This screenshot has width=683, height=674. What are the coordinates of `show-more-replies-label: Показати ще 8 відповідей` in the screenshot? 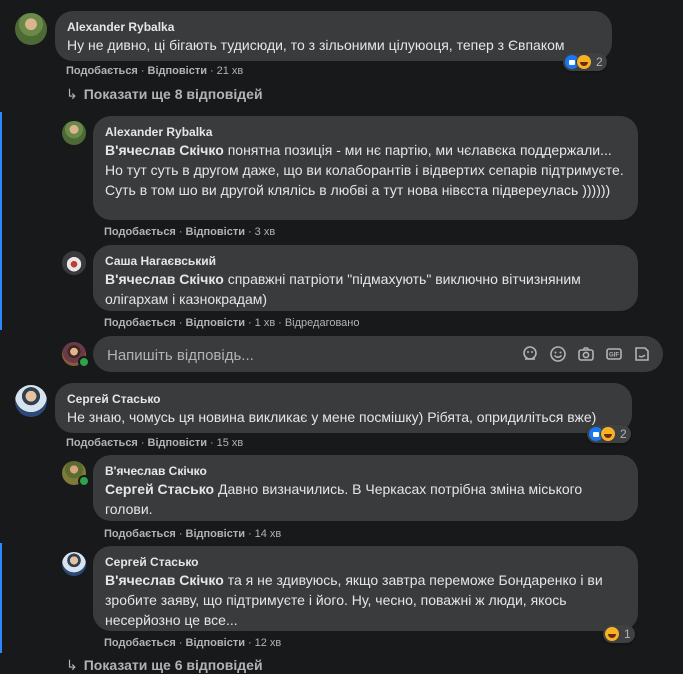 It's located at (173, 94).